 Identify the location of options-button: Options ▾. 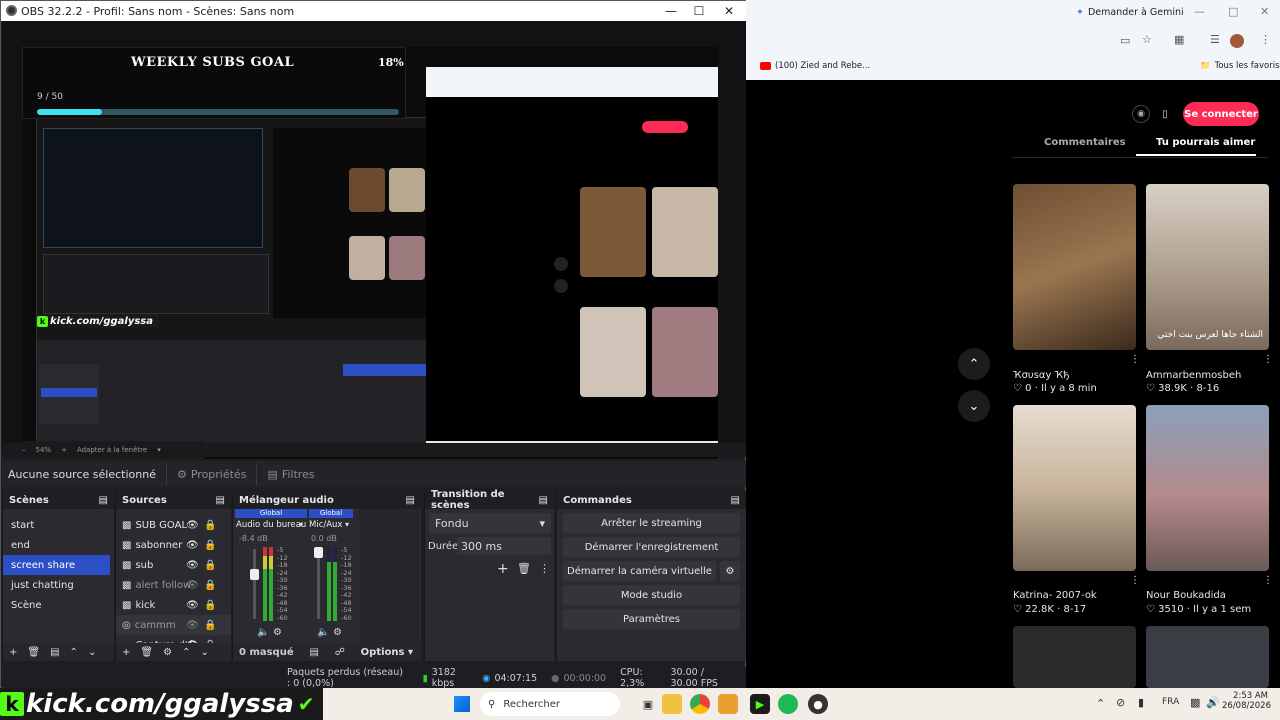
(387, 652).